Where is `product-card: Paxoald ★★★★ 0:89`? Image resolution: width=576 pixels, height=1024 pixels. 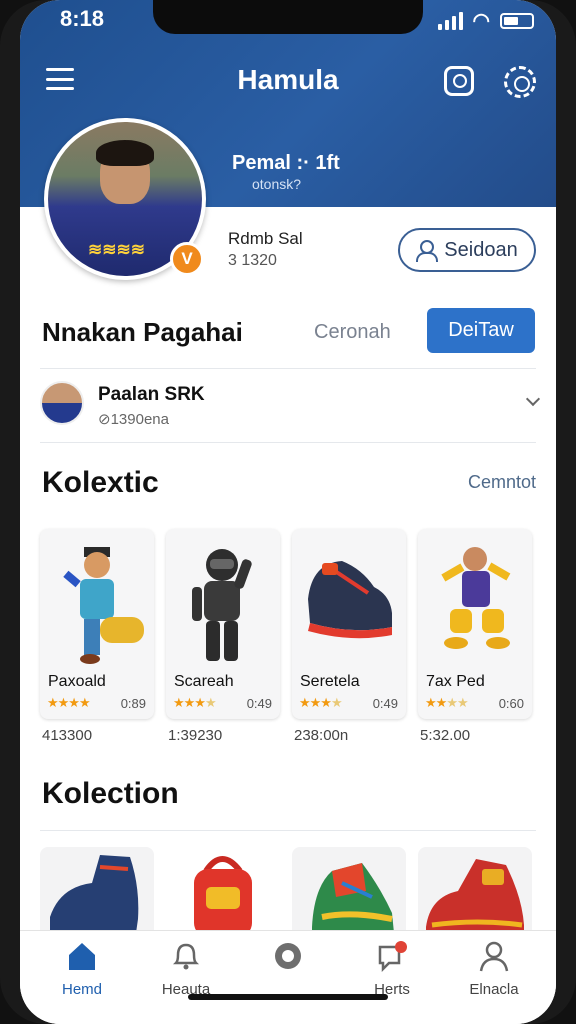
product-card: Paxoald ★★★★ 0:89 is located at coordinates (97, 624).